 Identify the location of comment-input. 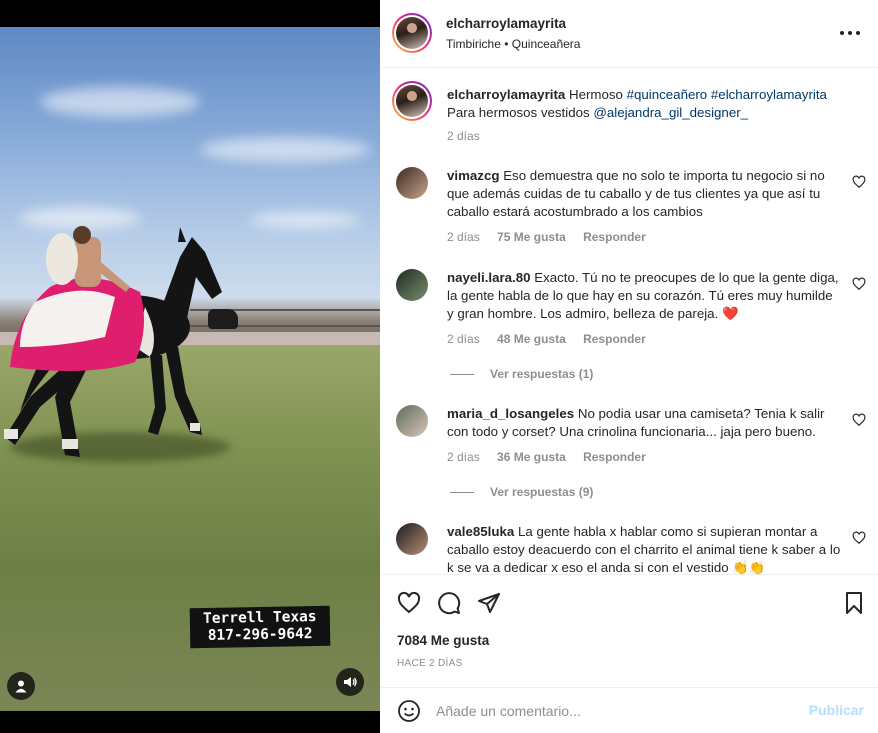
(616, 711).